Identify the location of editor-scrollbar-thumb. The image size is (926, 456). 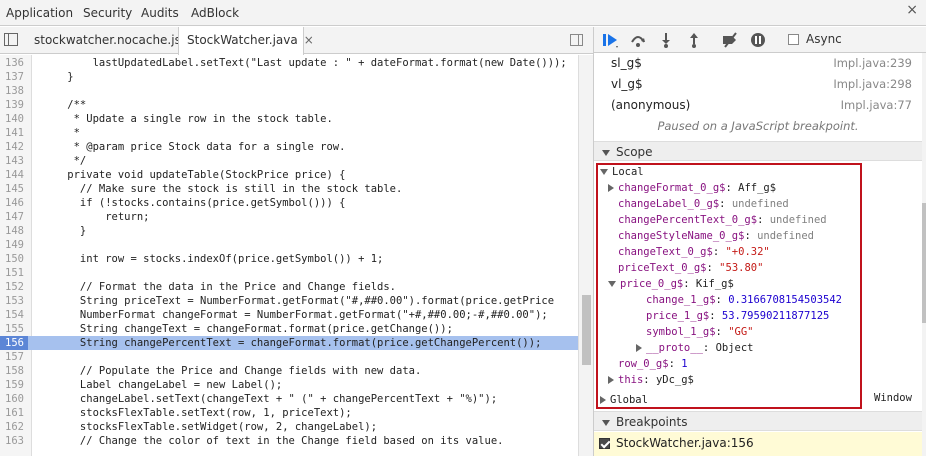
(586, 330).